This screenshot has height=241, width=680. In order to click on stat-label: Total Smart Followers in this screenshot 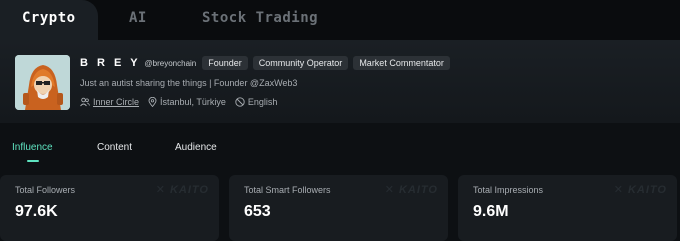, I will do `click(287, 190)`.